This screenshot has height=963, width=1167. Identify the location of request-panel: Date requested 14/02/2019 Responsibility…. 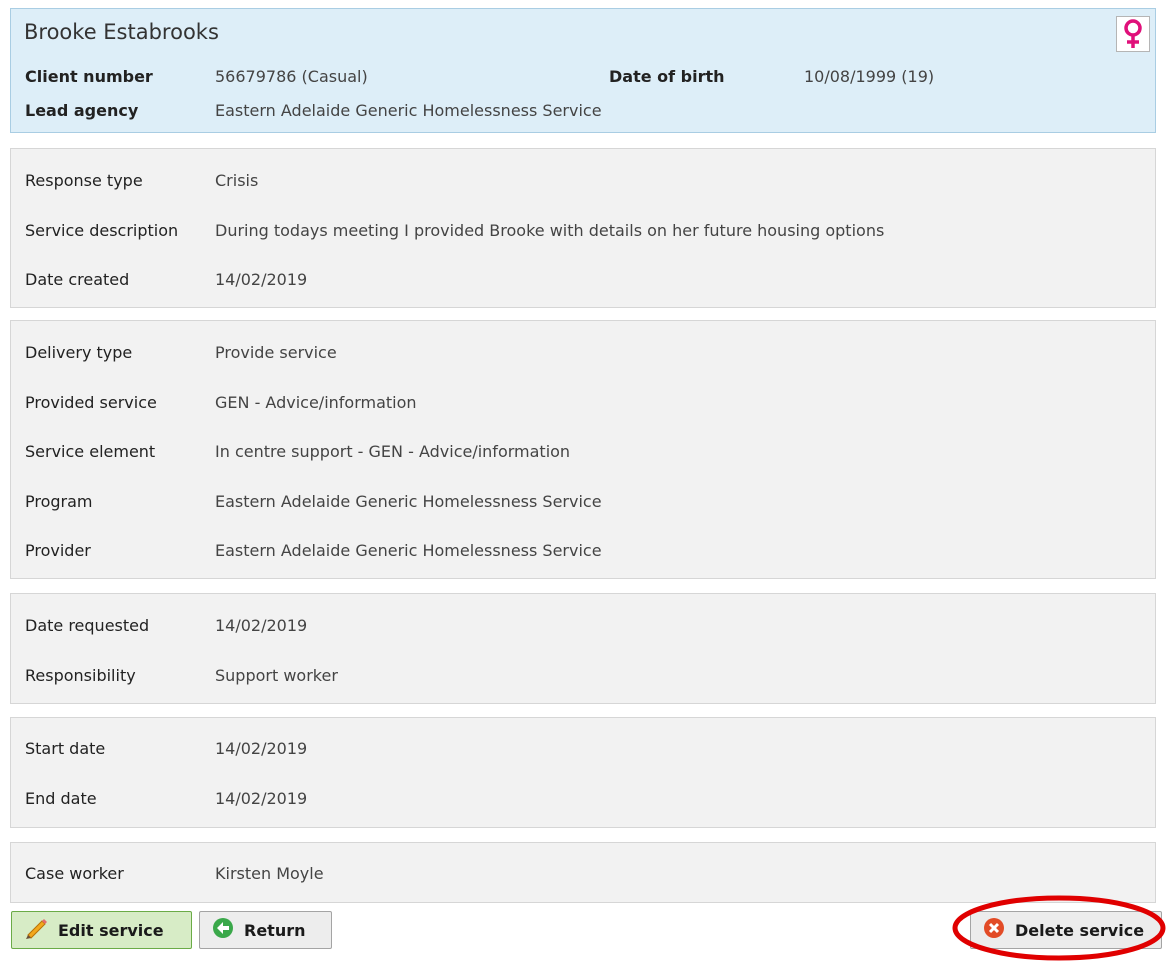
(583, 648).